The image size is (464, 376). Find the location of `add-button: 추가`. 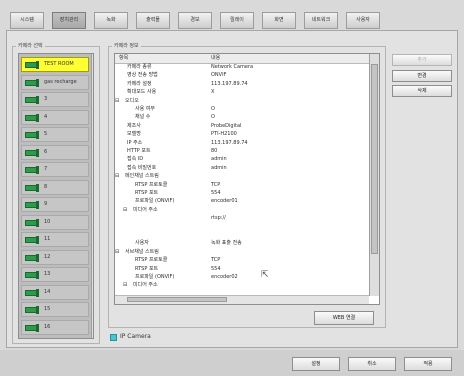

add-button: 추가 is located at coordinates (422, 60).